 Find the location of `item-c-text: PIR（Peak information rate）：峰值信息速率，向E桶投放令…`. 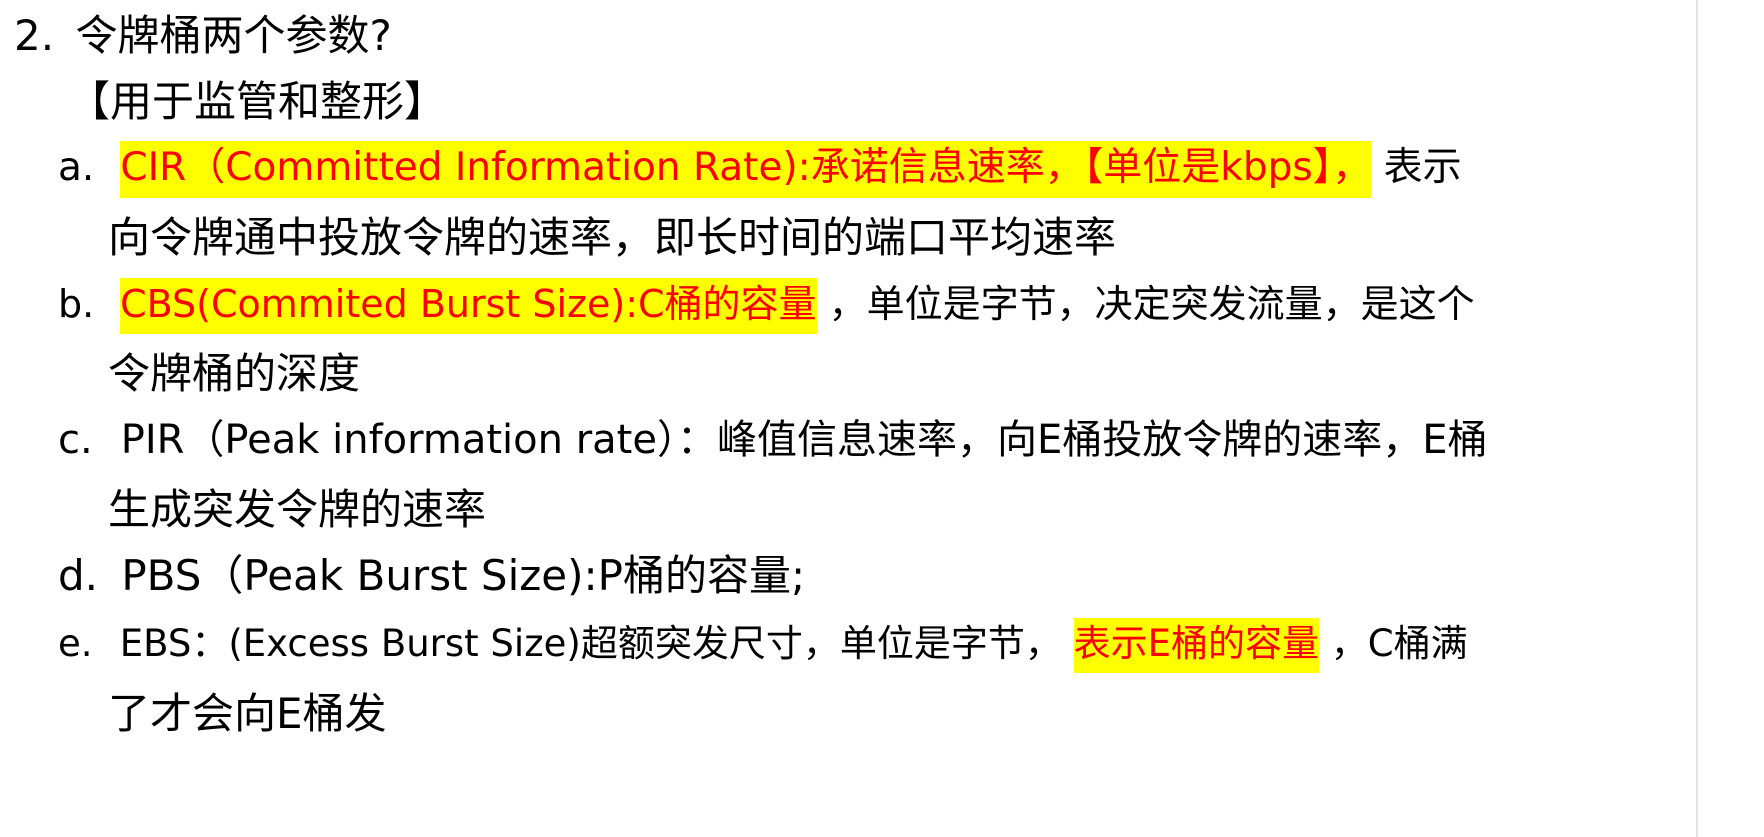

item-c-text: PIR（Peak information rate）：峰值信息速率，向E桶投放令… is located at coordinates (804, 440).